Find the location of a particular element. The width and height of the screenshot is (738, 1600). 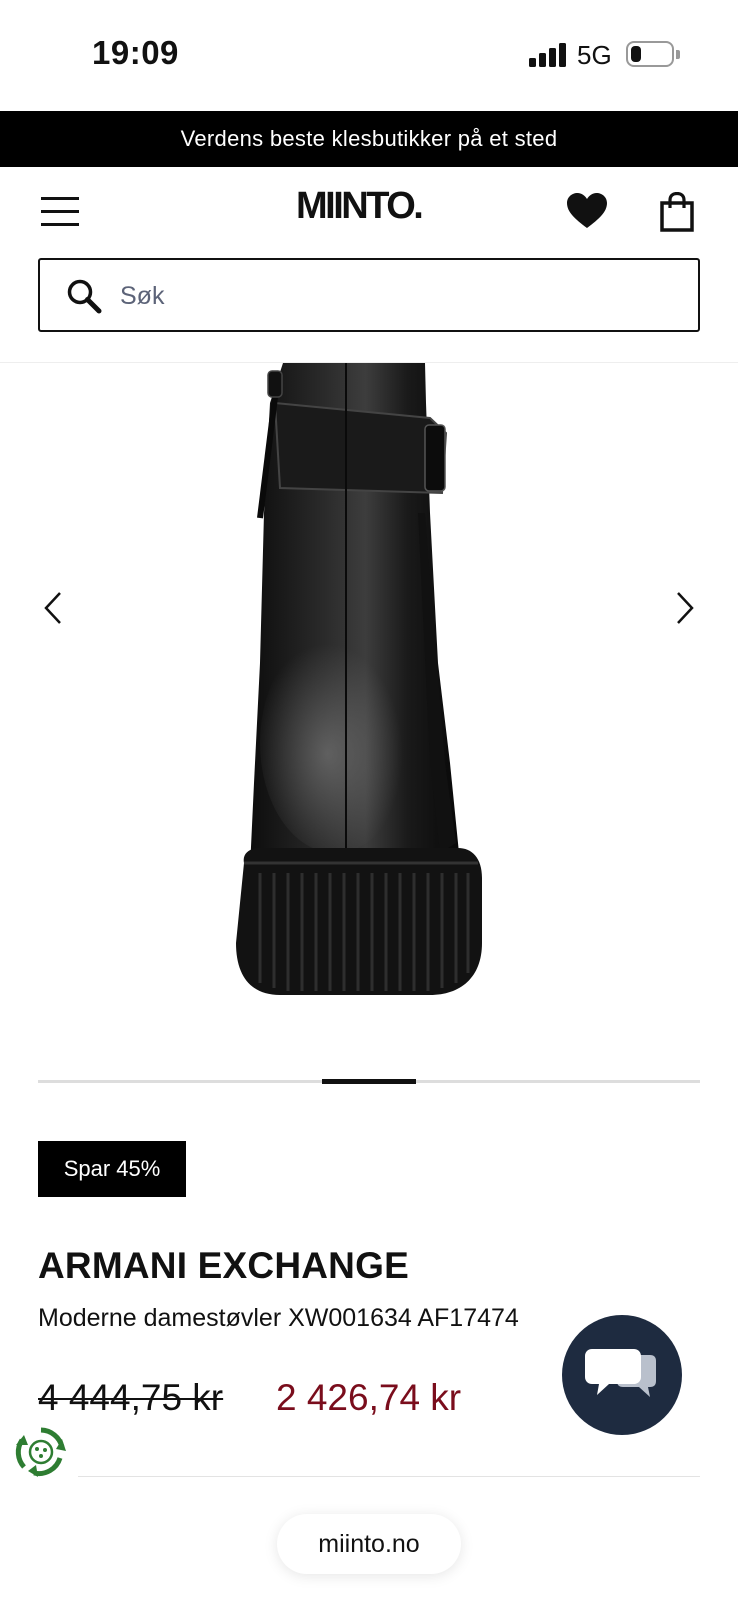

chat-button is located at coordinates (622, 1375).